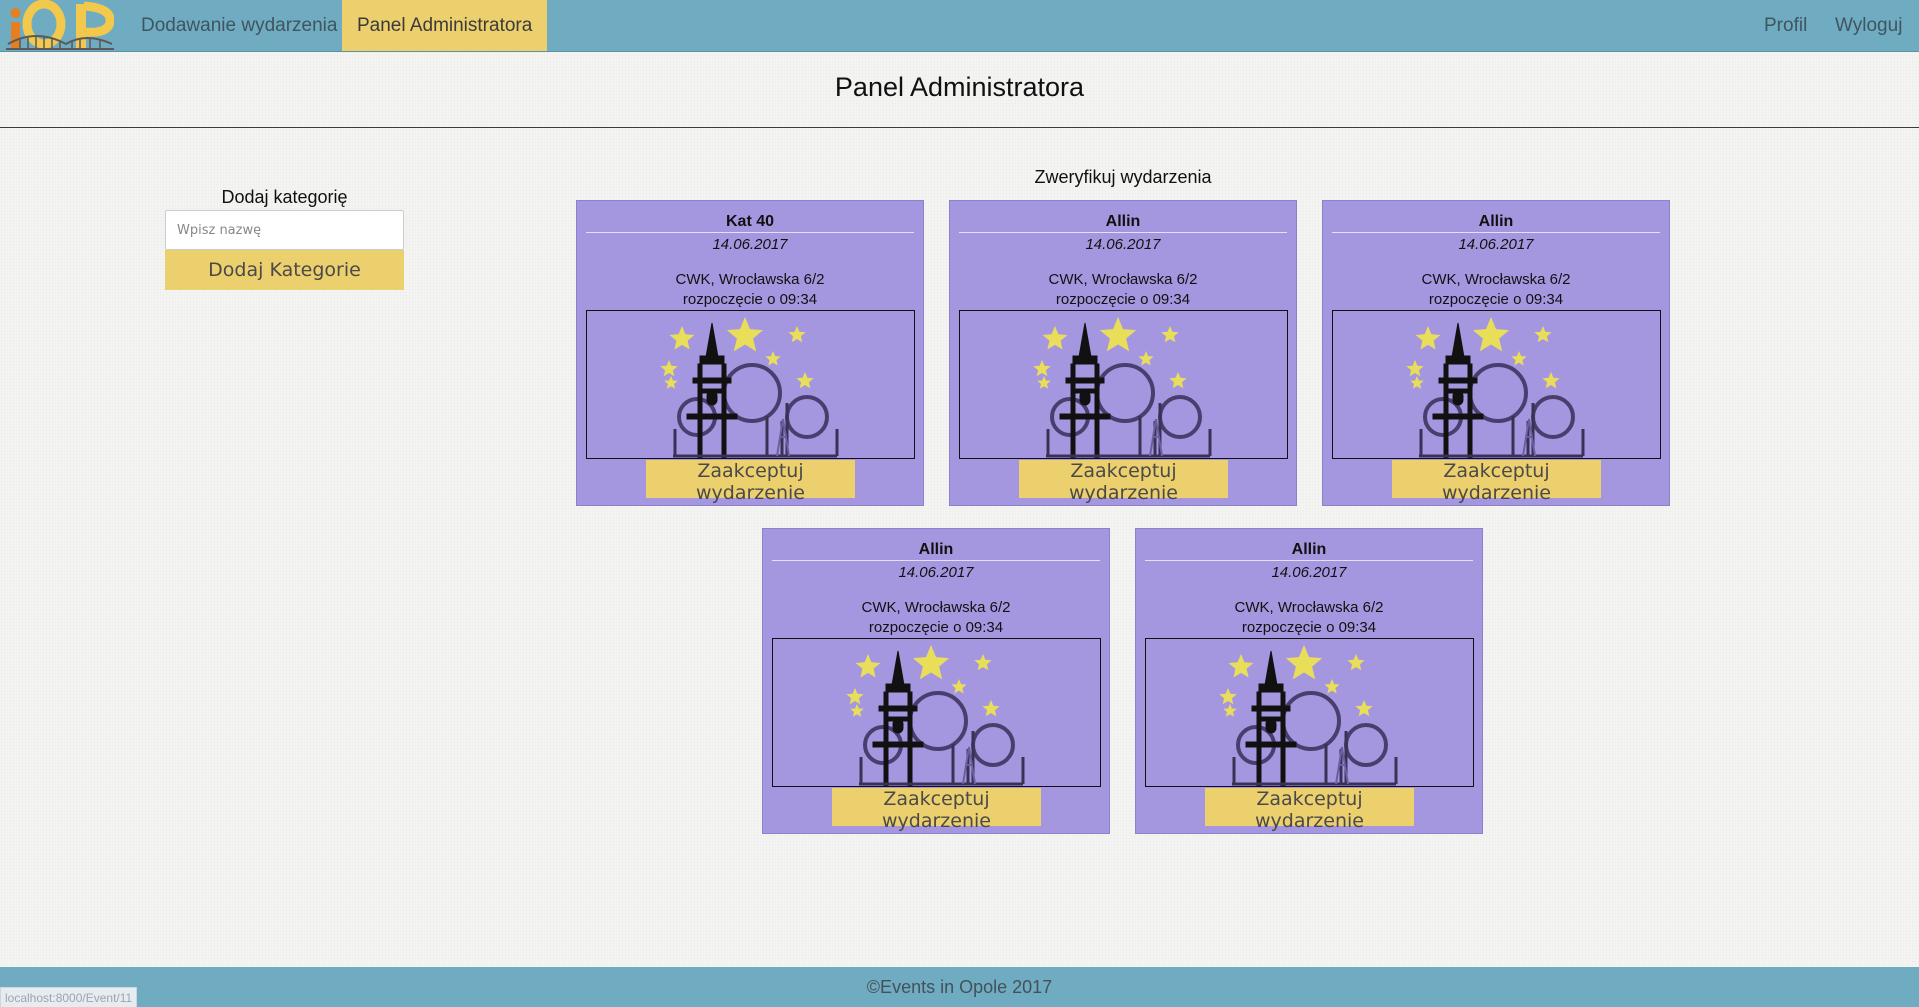 The image size is (1919, 1007). Describe the element at coordinates (959, 127) in the screenshot. I see `header-divider` at that location.